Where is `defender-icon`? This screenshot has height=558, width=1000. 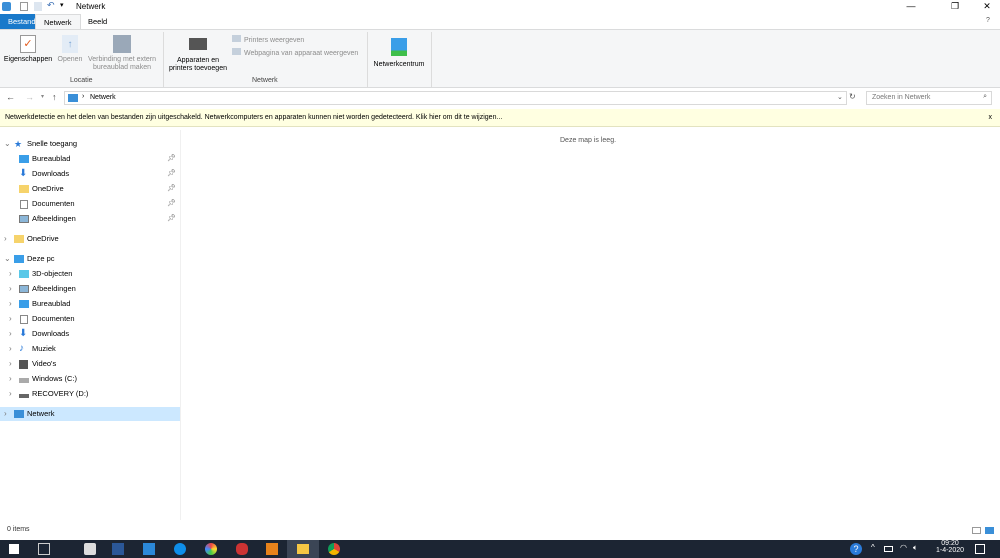
defender-icon is located at coordinates (90, 549).